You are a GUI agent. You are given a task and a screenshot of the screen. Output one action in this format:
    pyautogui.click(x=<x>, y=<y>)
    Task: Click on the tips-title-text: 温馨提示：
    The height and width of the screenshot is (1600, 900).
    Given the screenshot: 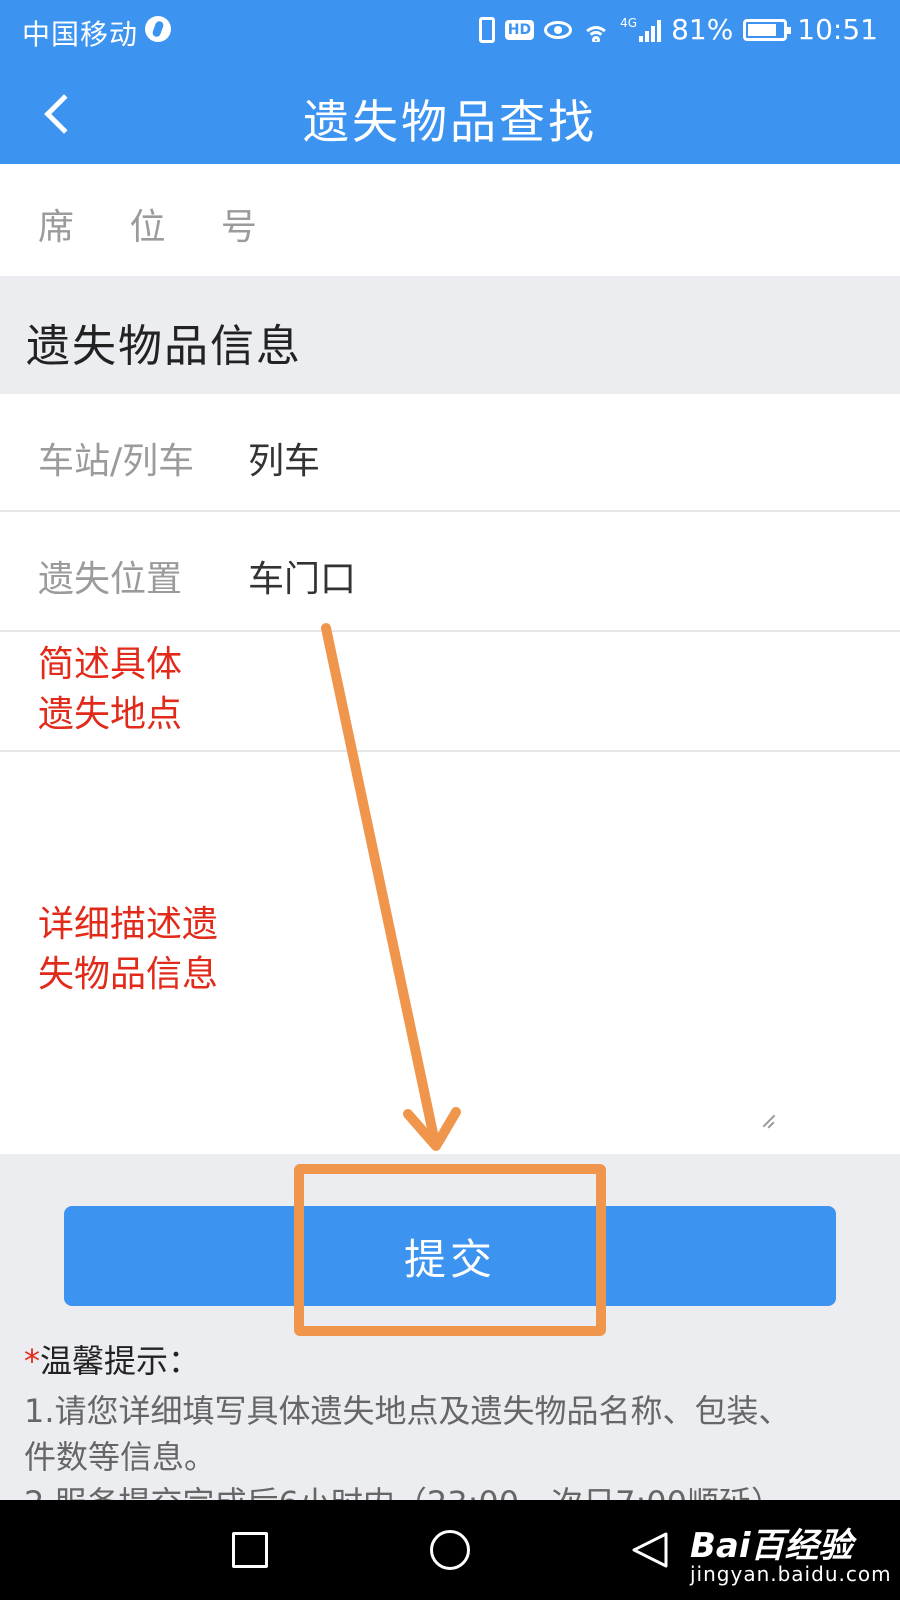 What is the action you would take?
    pyautogui.click(x=120, y=1361)
    